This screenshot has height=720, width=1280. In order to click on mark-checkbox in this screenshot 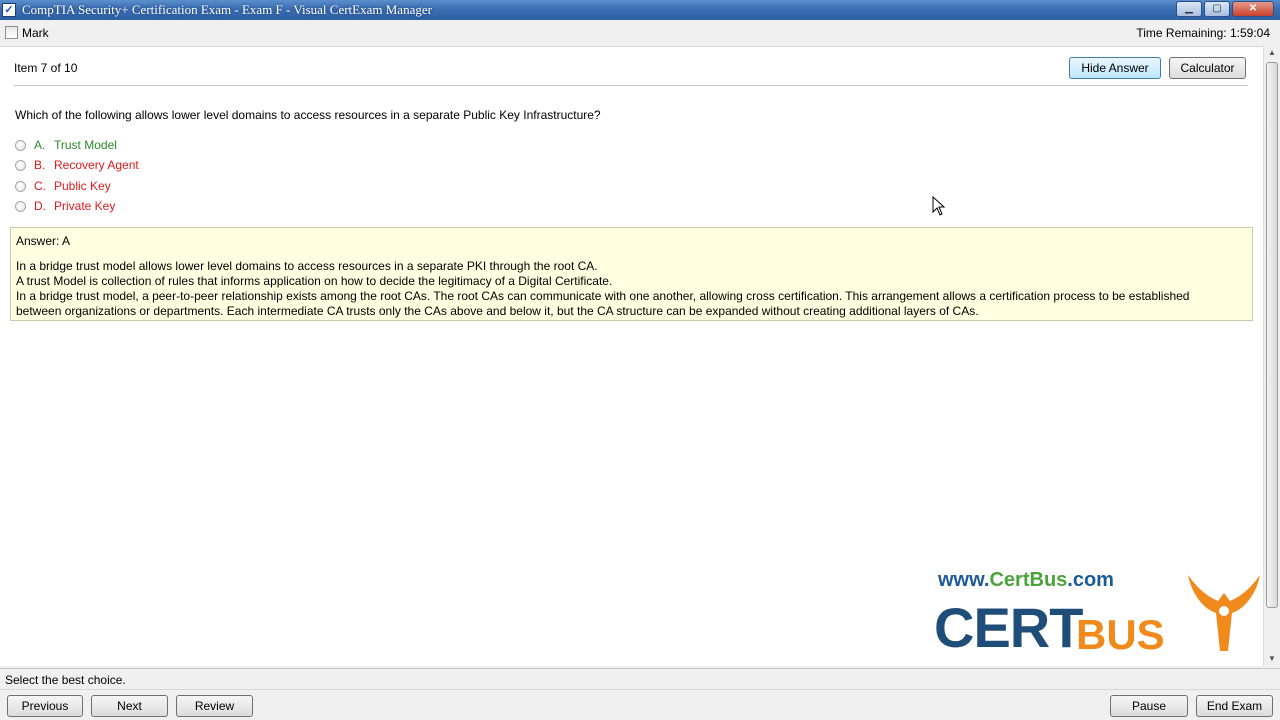, I will do `click(11, 32)`.